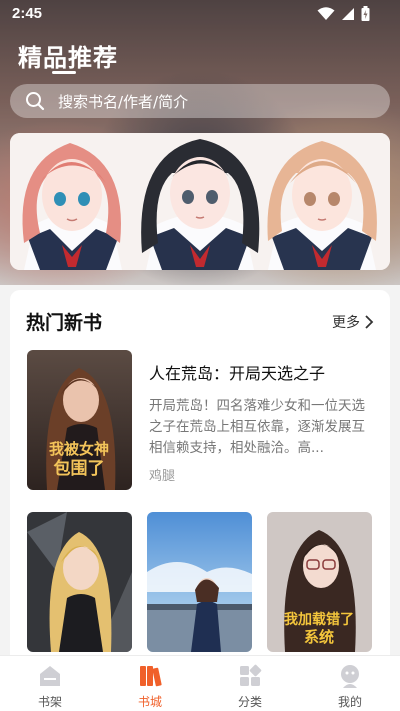 This screenshot has height=711, width=400. Describe the element at coordinates (50, 676) in the screenshot. I see `bookshelf-icon` at that location.